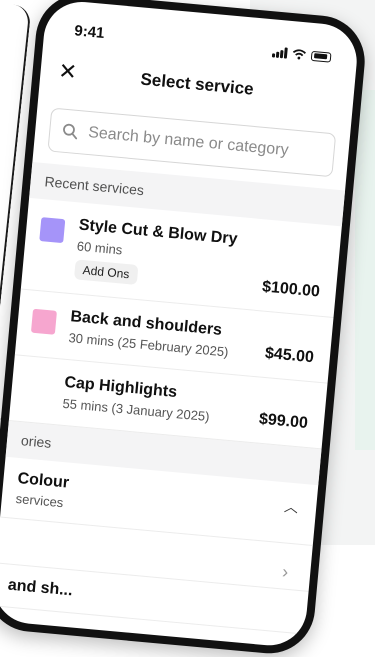 This screenshot has width=375, height=657. What do you see at coordinates (321, 56) in the screenshot?
I see `battery-icon` at bounding box center [321, 56].